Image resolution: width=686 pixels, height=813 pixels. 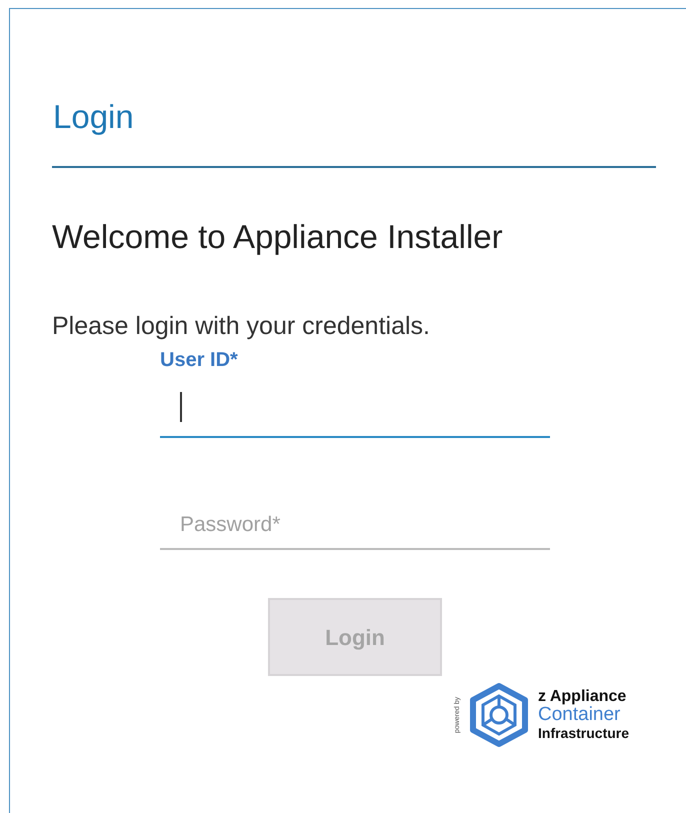 I want to click on page-title: Login, so click(x=93, y=117).